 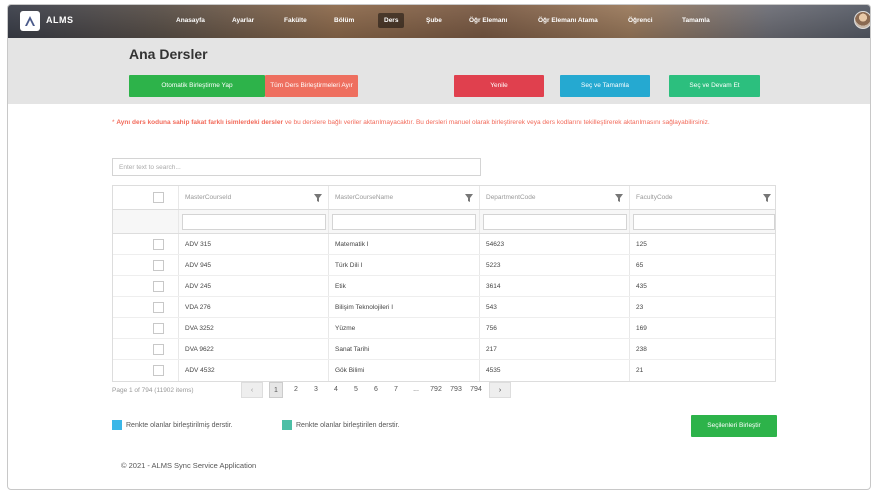 What do you see at coordinates (287, 425) in the screenshot?
I see `legend-swatch-merging` at bounding box center [287, 425].